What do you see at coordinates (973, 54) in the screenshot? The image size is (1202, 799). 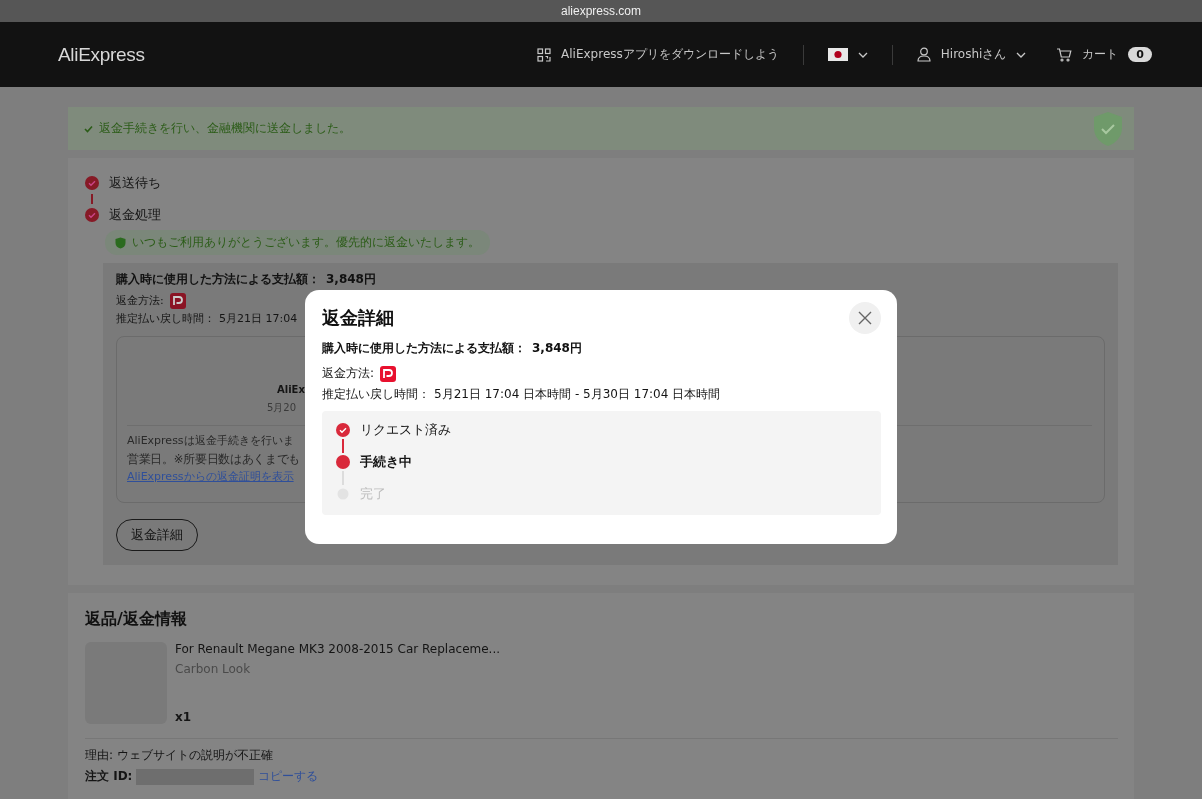 I see `user-name: Hiroshiさん` at bounding box center [973, 54].